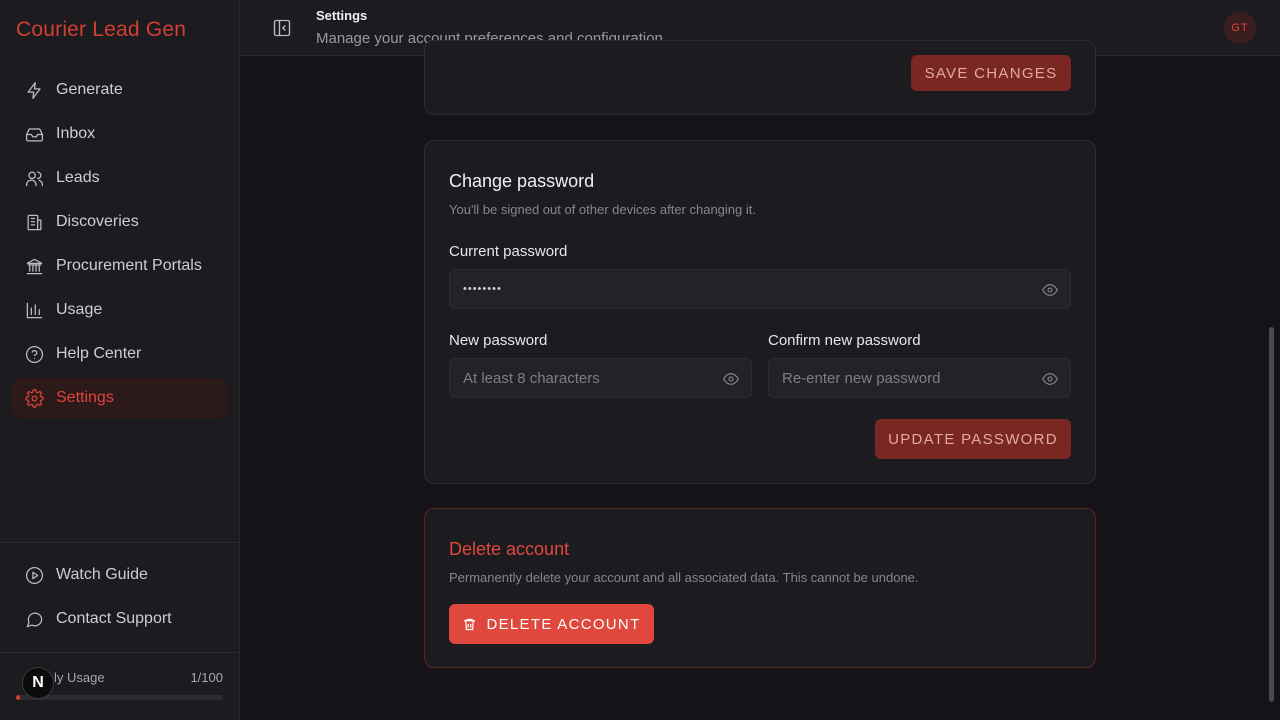 The height and width of the screenshot is (720, 1280). Describe the element at coordinates (18, 697) in the screenshot. I see `usage-progress-fill` at that location.